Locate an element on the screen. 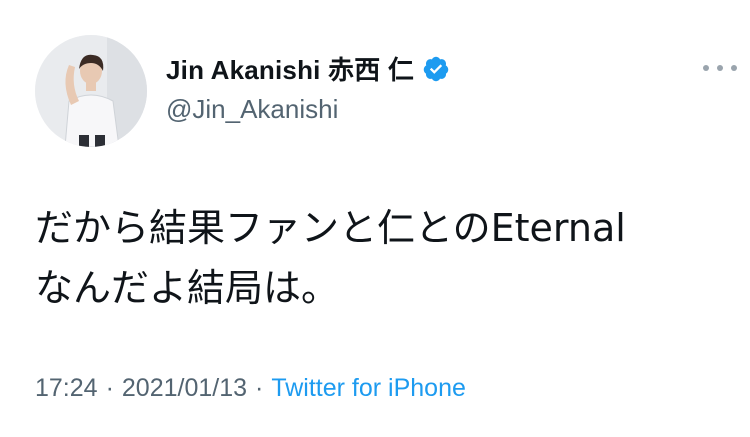 The width and height of the screenshot is (750, 437). verified-badge-icon is located at coordinates (436, 69).